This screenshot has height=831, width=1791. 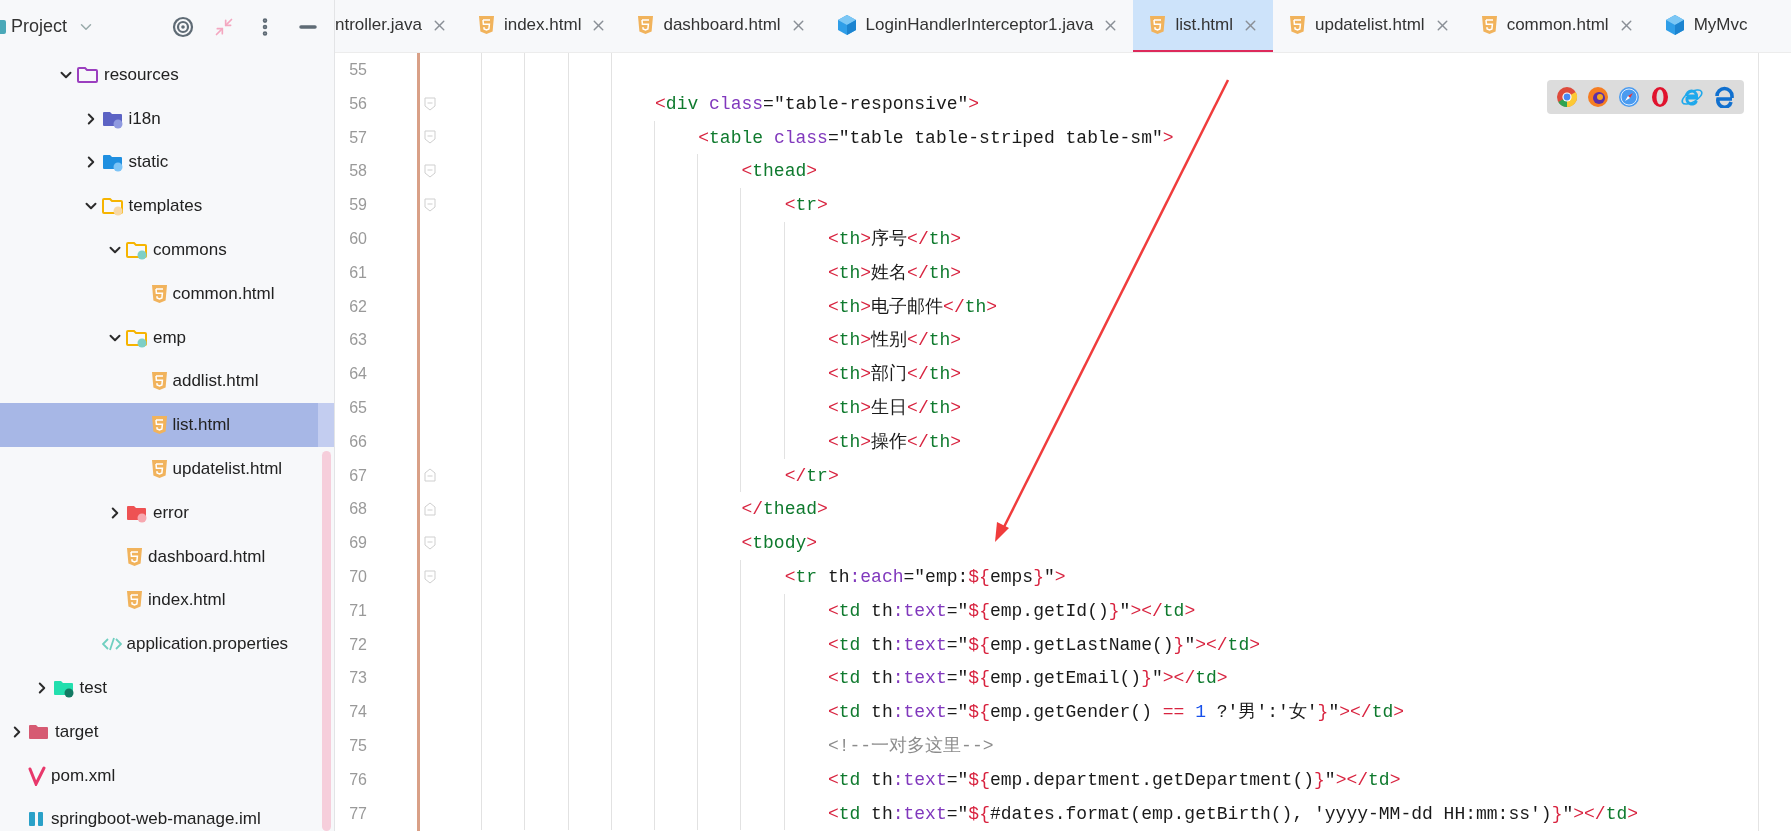 What do you see at coordinates (1116, 712) in the screenshot?
I see `code-line: <td th:text="${emp.getGender() == 1 ?'男':'女'}"></td>` at bounding box center [1116, 712].